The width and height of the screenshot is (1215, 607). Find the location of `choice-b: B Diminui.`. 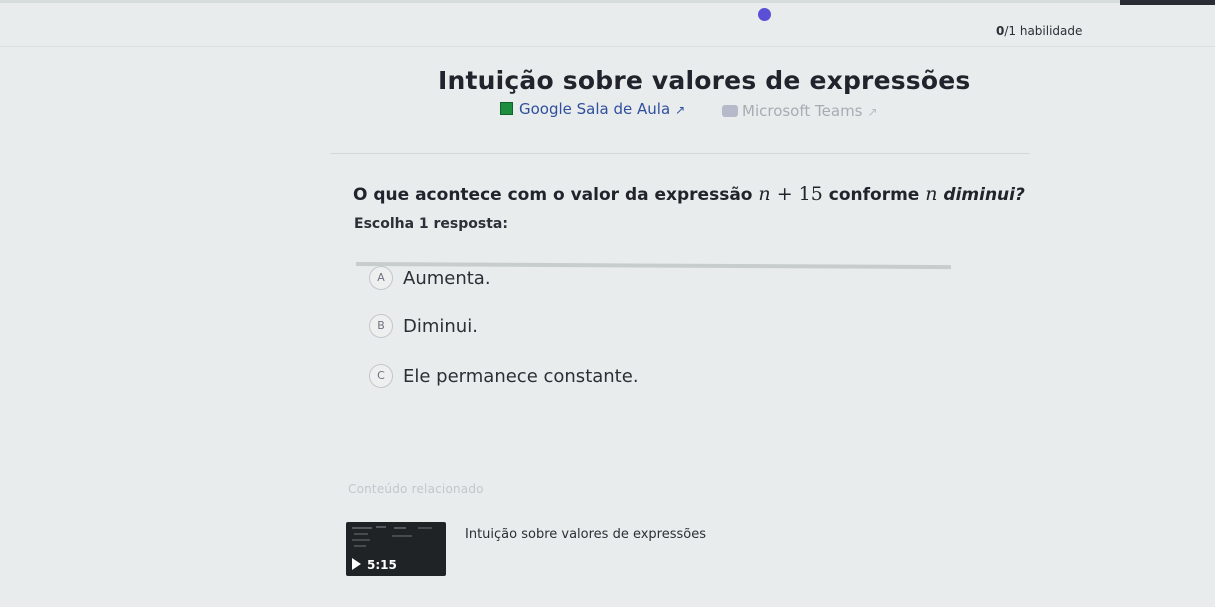

choice-b: B Diminui. is located at coordinates (423, 327).